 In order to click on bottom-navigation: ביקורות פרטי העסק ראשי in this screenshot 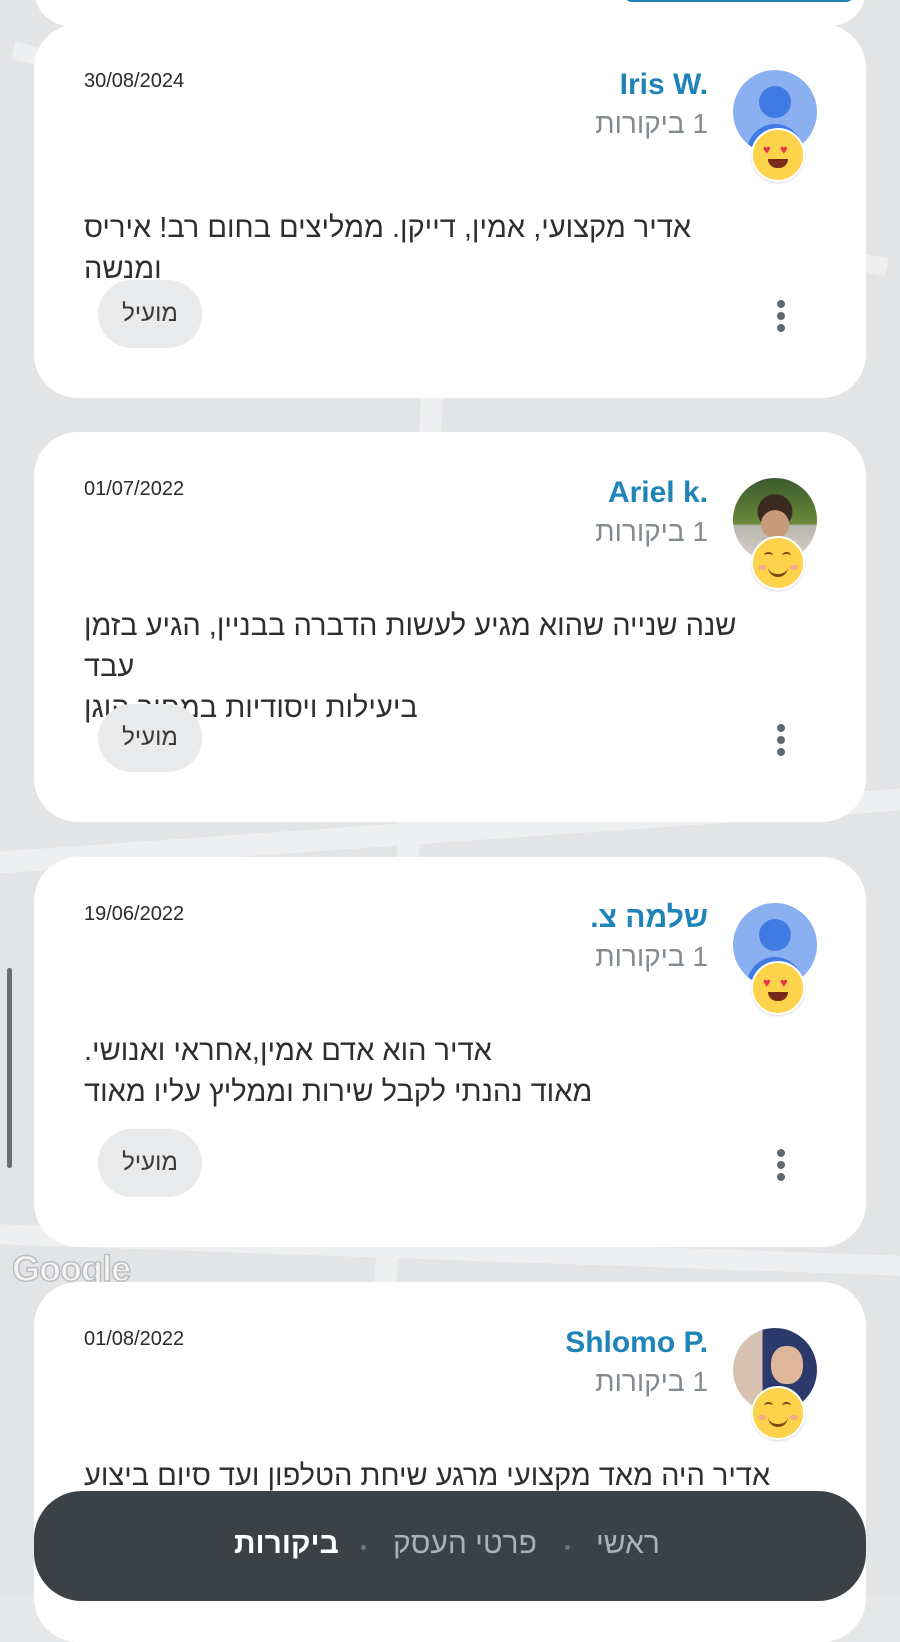, I will do `click(450, 1546)`.